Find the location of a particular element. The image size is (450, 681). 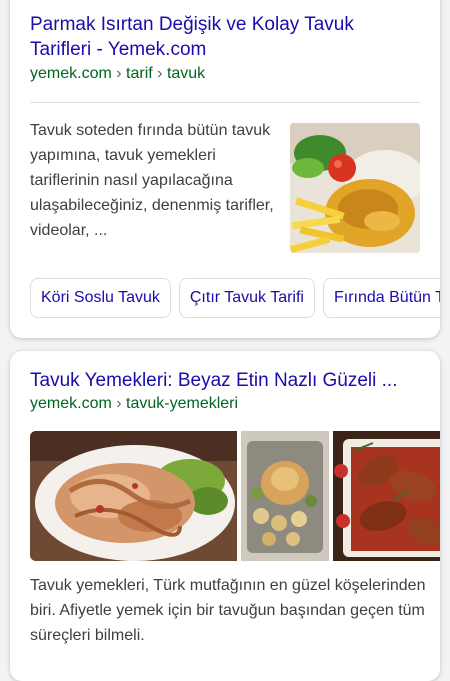

url-path-segment: tavuk is located at coordinates (186, 73).